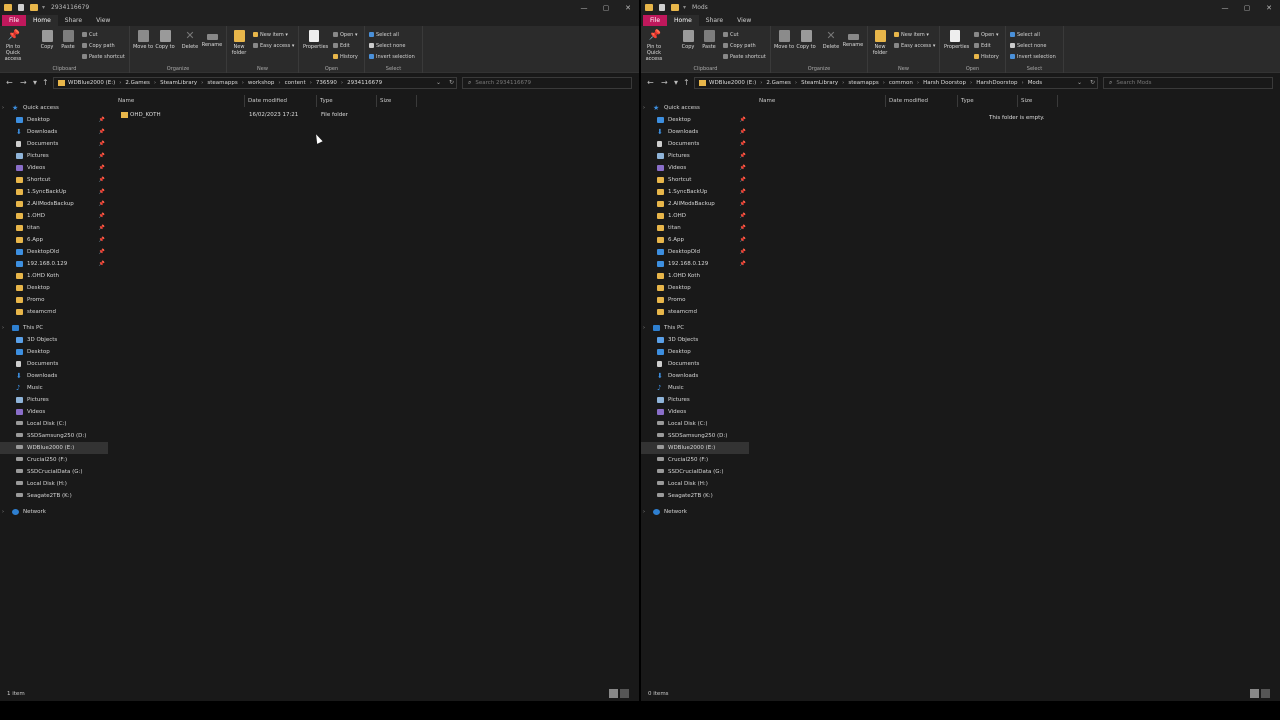  What do you see at coordinates (686, 82) in the screenshot?
I see `up-arrow-icon: ↑` at bounding box center [686, 82].